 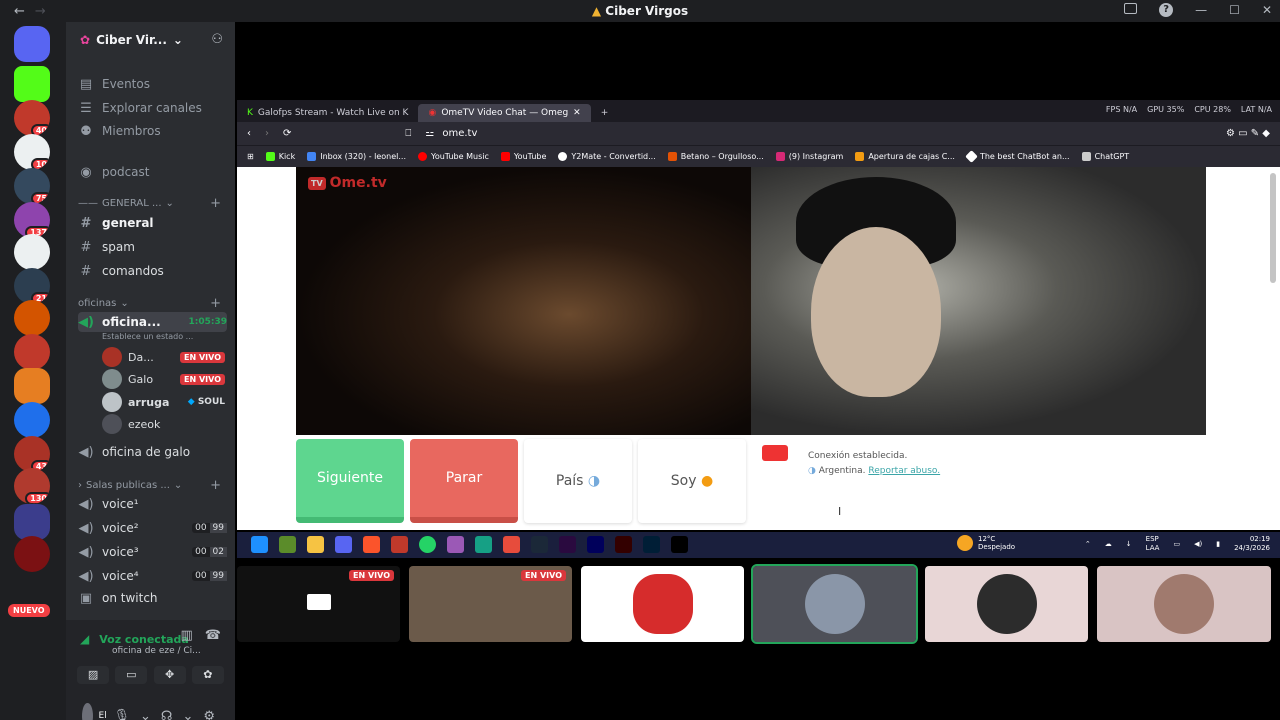 I want to click on new-tab-button: +, so click(x=605, y=113).